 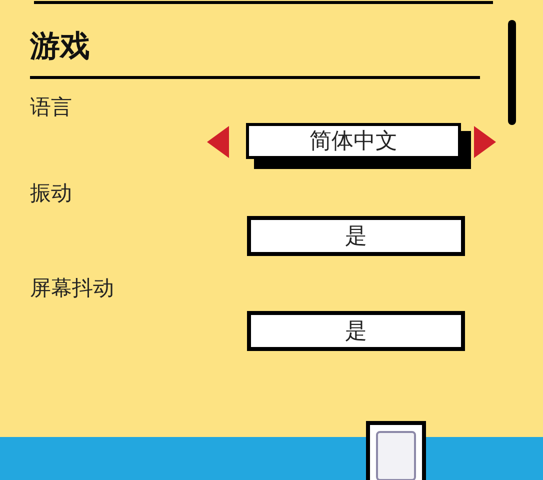 I want to click on language-selector: 简体中文, so click(x=353, y=141).